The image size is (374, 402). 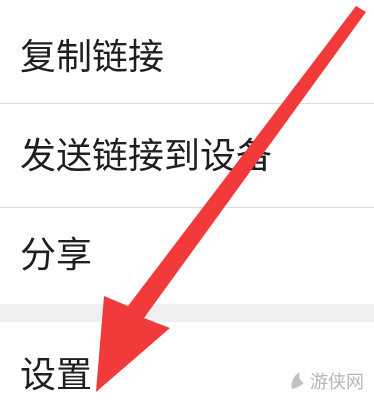 What do you see at coordinates (297, 380) in the screenshot?
I see `game-logo-icon` at bounding box center [297, 380].